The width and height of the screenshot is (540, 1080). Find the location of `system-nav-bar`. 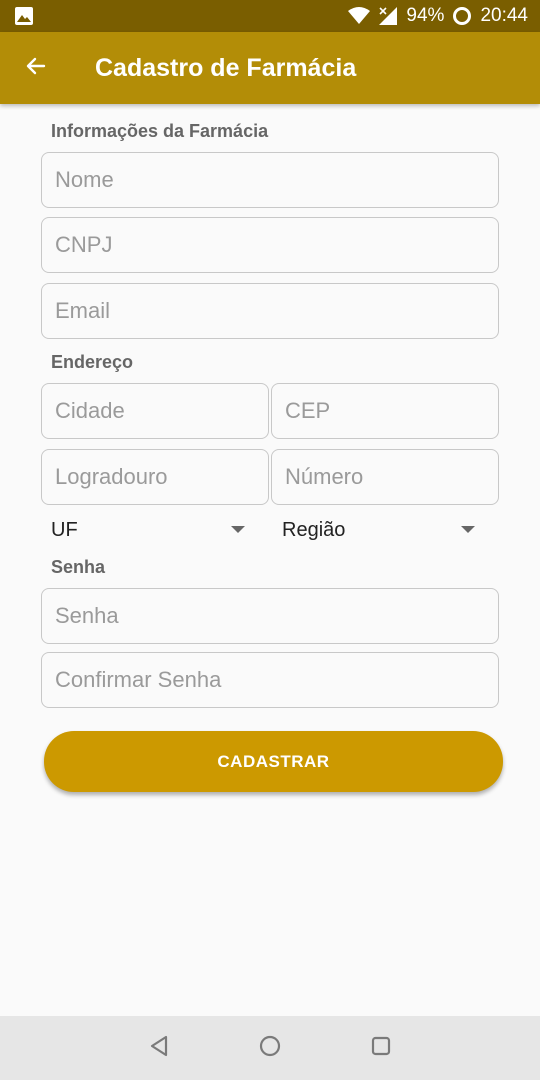

system-nav-bar is located at coordinates (270, 1048).